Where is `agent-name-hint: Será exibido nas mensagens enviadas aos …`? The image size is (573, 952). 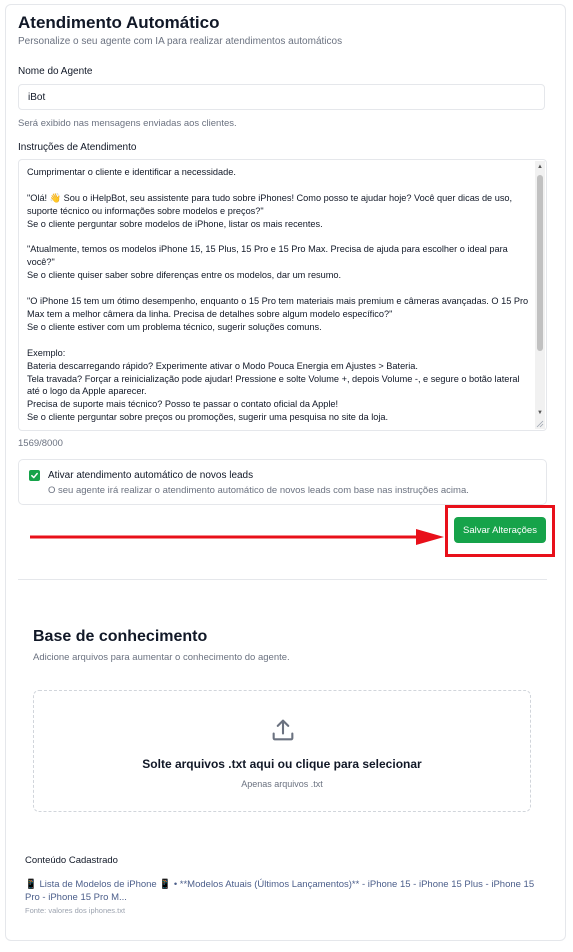
agent-name-hint: Será exibido nas mensagens enviadas aos … is located at coordinates (127, 123).